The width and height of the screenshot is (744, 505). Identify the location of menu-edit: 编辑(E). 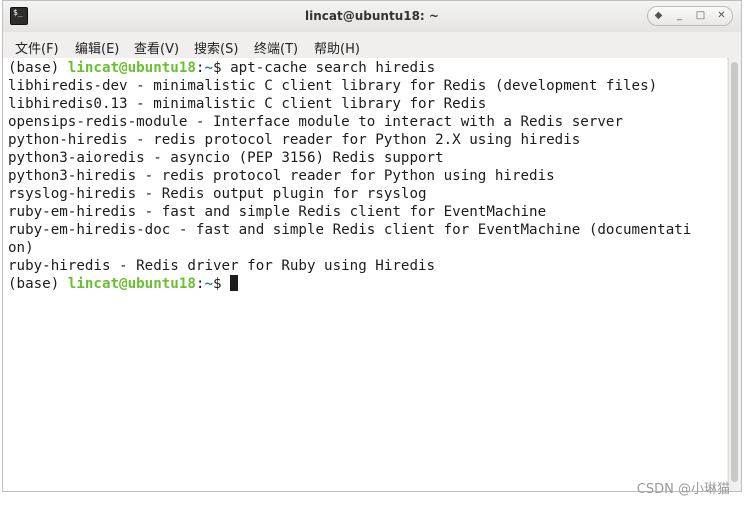
(97, 47).